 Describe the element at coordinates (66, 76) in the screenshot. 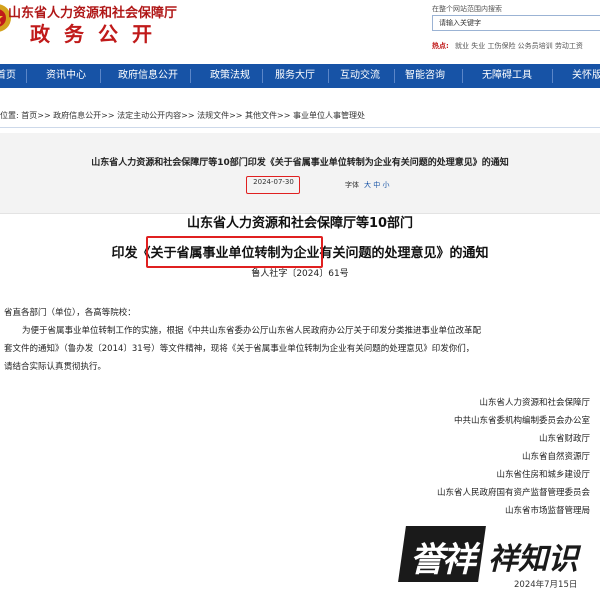

I see `nav-item-news: 资讯中心` at that location.